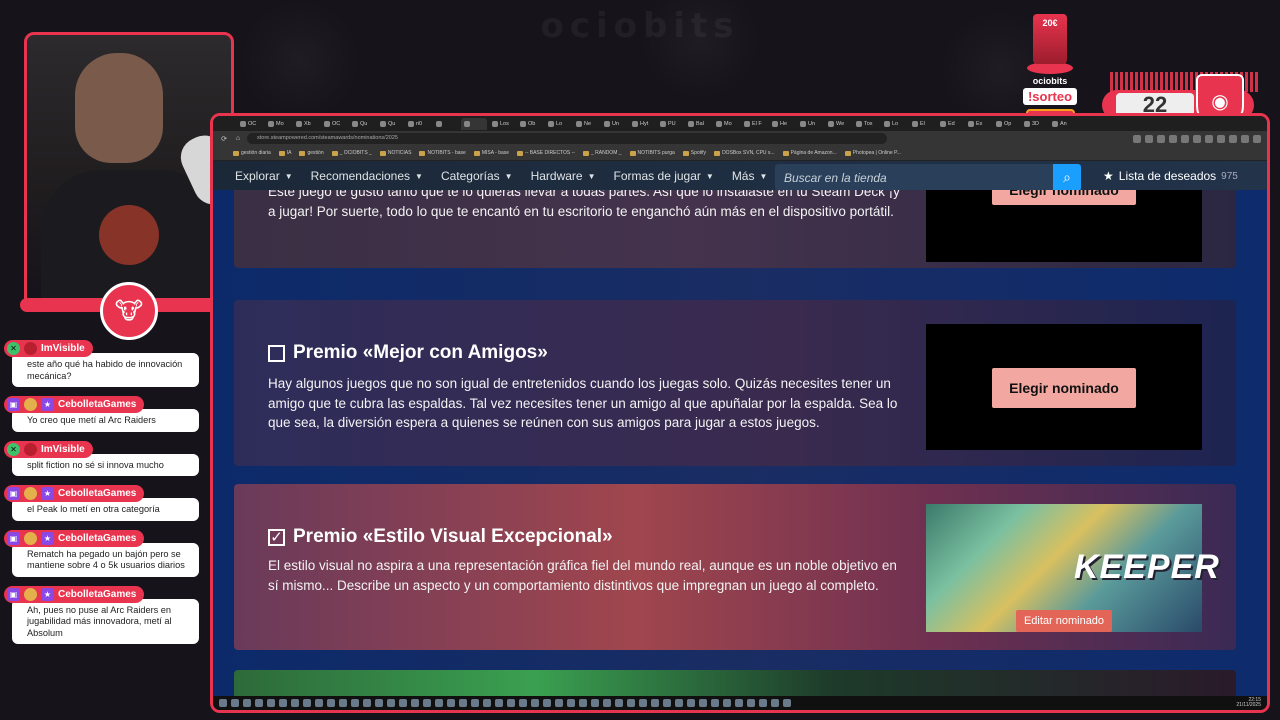  Describe the element at coordinates (1064, 621) in the screenshot. I see `edit-nominee-button: Editar nominado` at that location.